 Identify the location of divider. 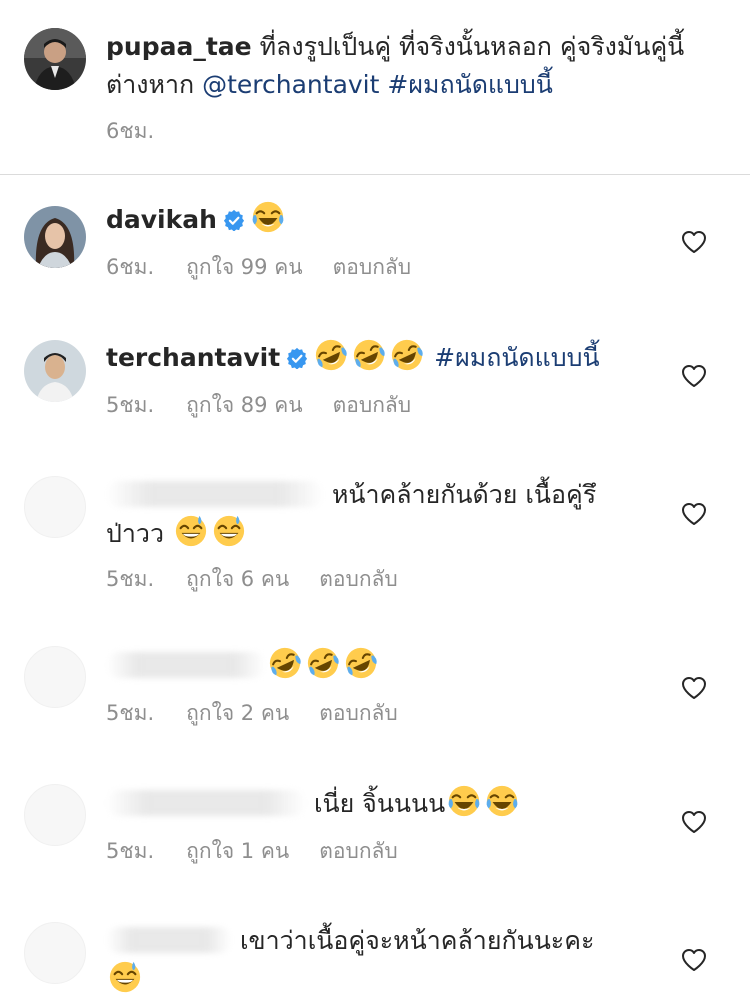
(375, 174).